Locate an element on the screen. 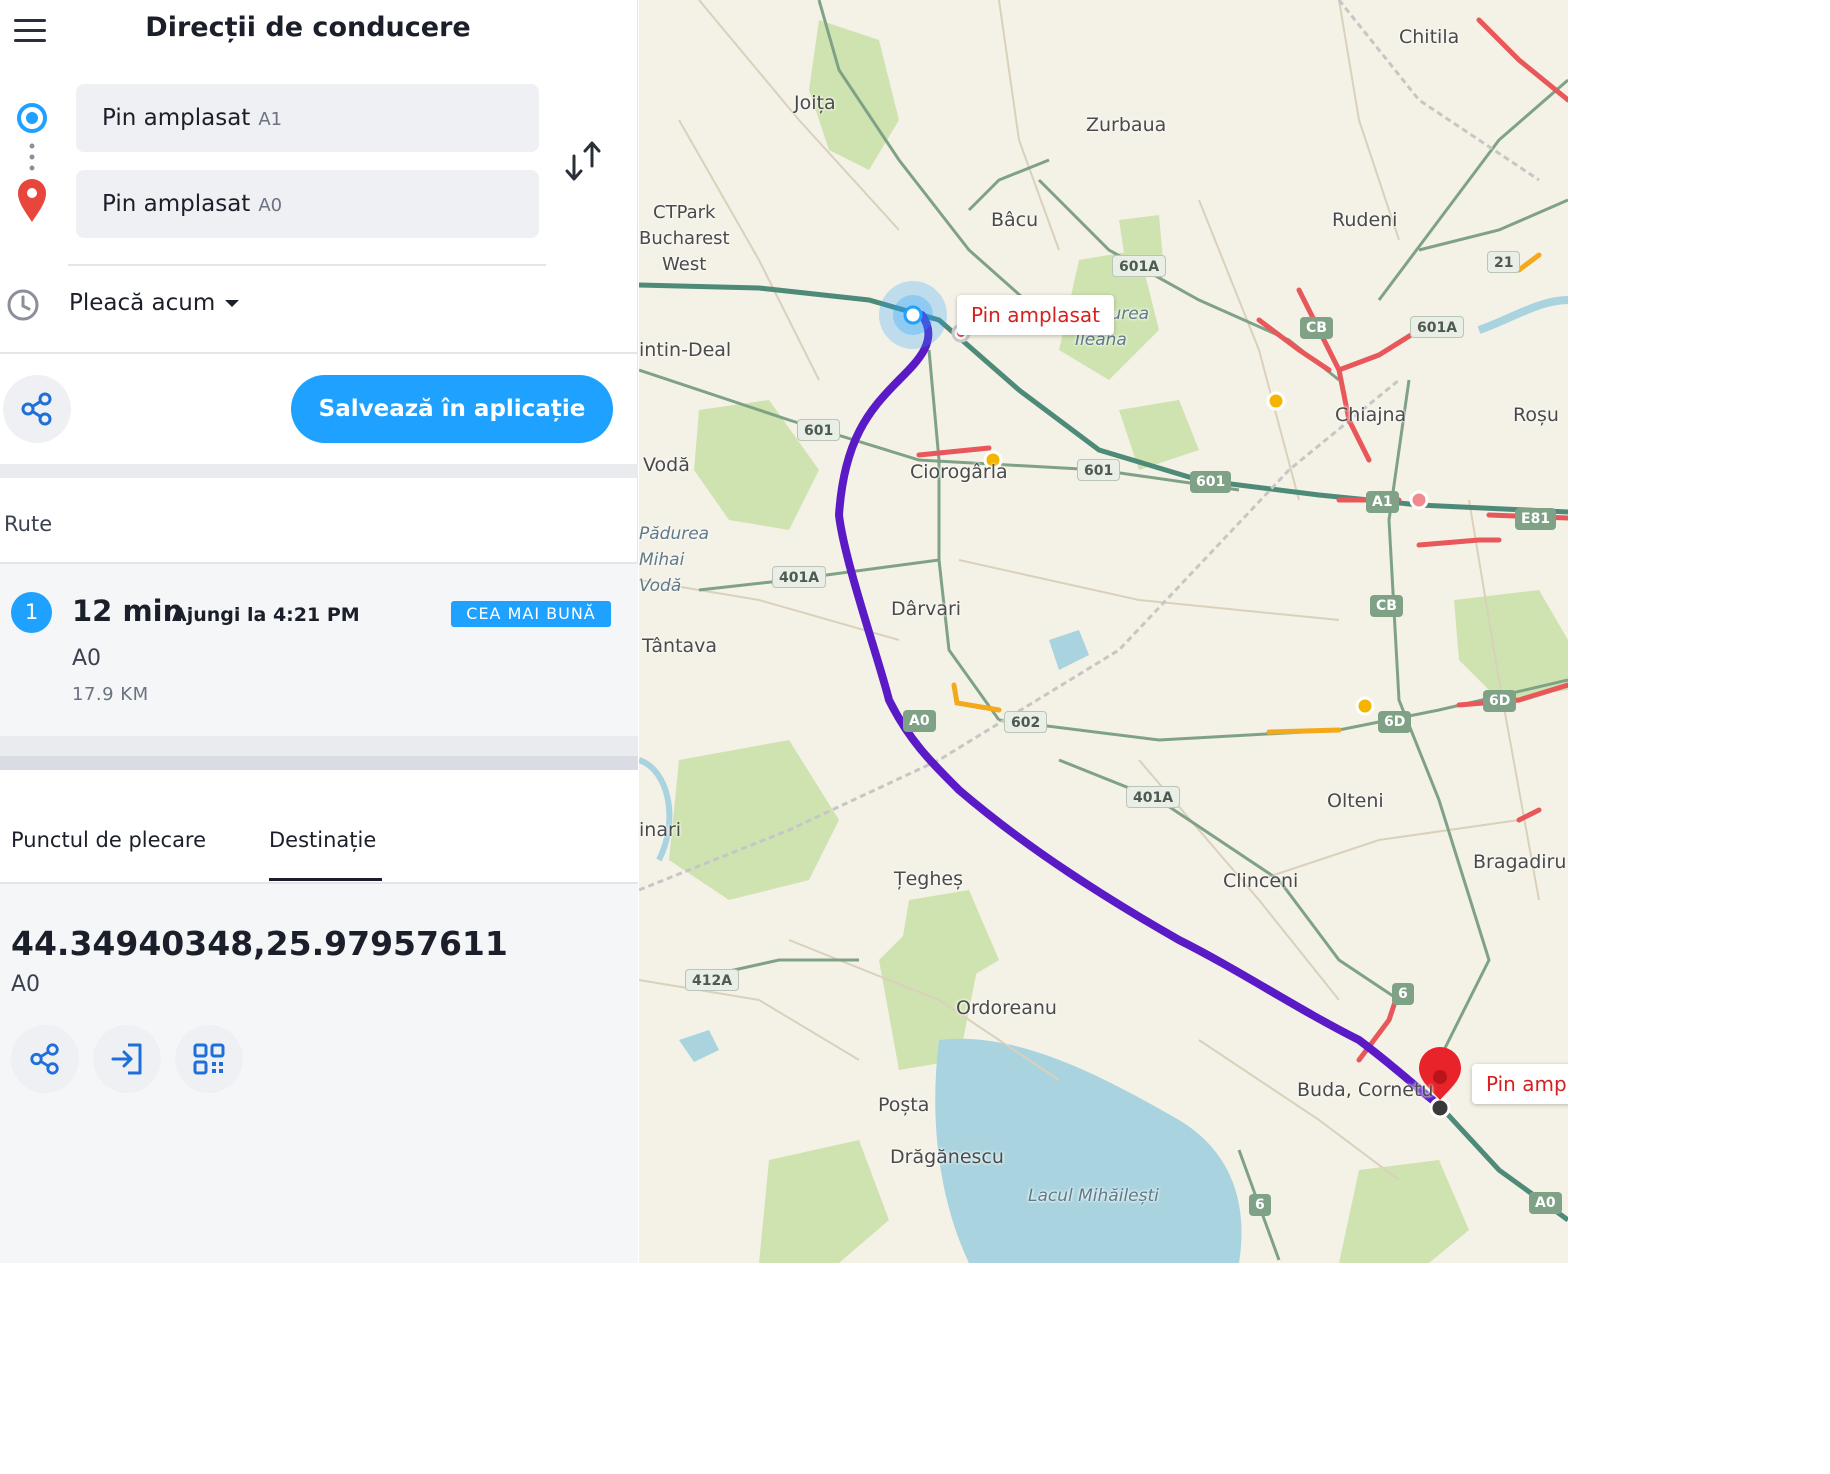  route-dots-icon is located at coordinates (32, 157).